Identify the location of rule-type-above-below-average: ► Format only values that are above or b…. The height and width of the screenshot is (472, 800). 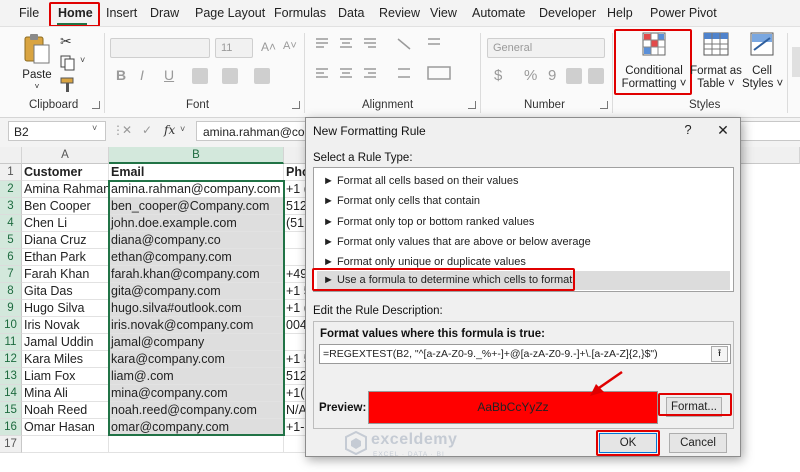
(523, 242).